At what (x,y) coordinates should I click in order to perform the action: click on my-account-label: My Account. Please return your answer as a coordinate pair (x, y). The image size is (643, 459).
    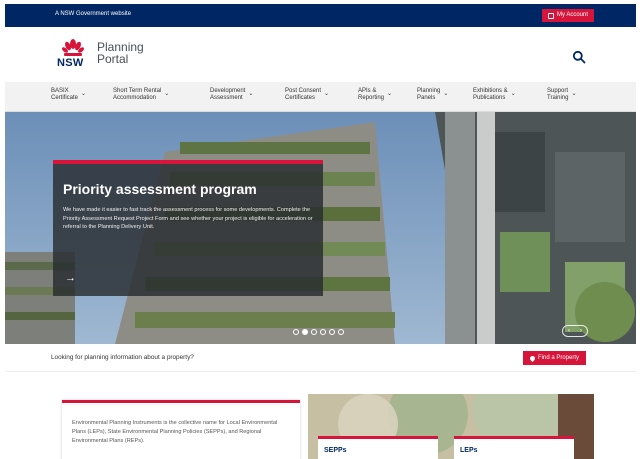
    Looking at the image, I should click on (572, 15).